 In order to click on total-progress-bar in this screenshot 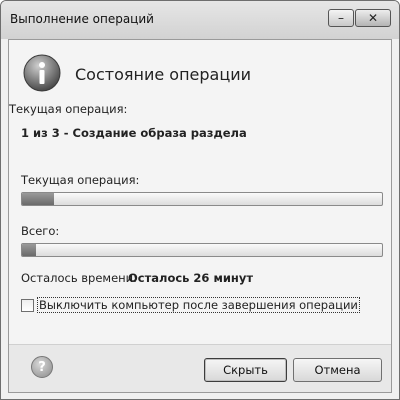, I will do `click(202, 250)`.